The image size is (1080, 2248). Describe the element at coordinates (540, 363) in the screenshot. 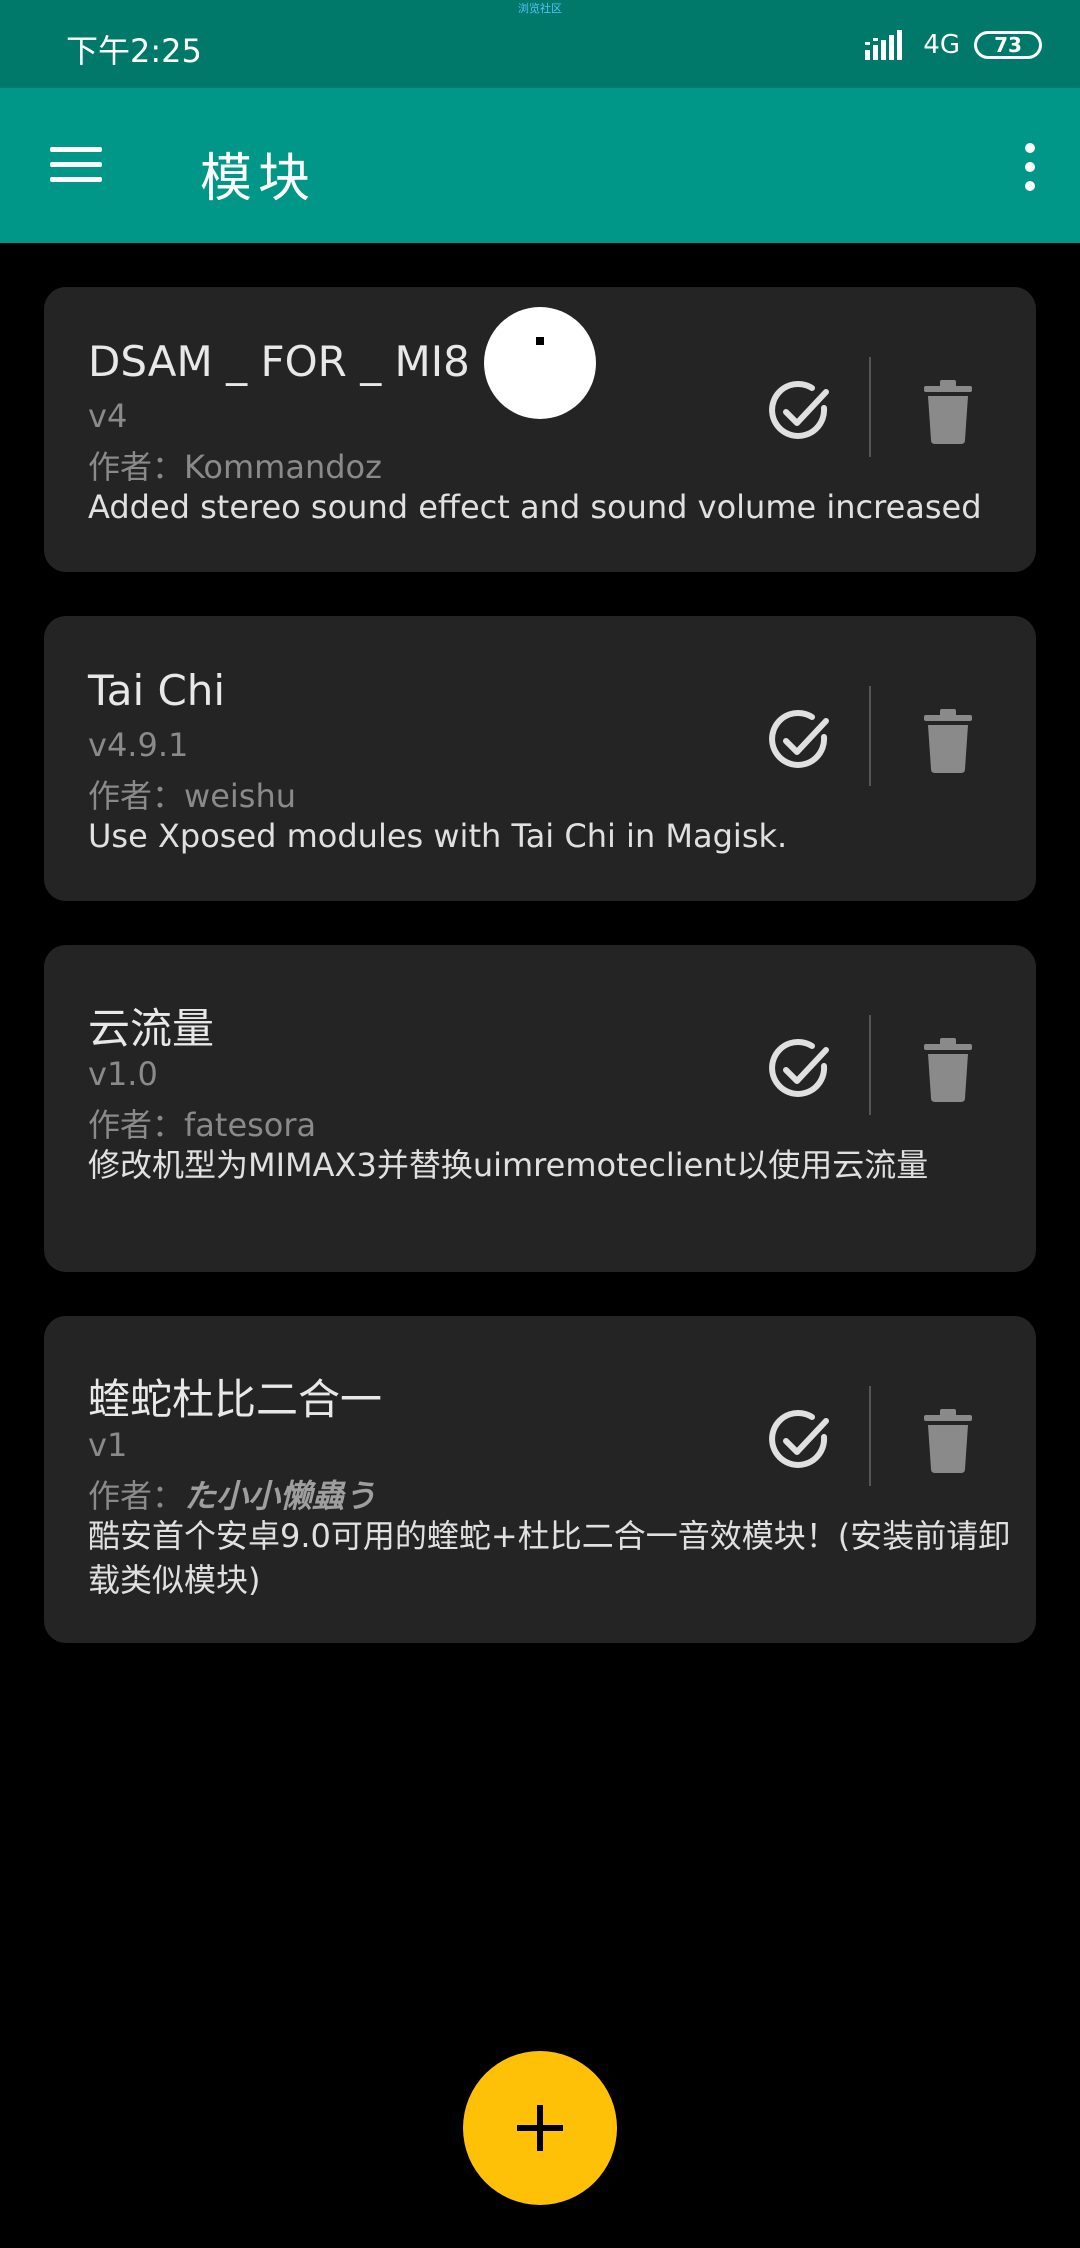

I see `touch-indicator` at that location.